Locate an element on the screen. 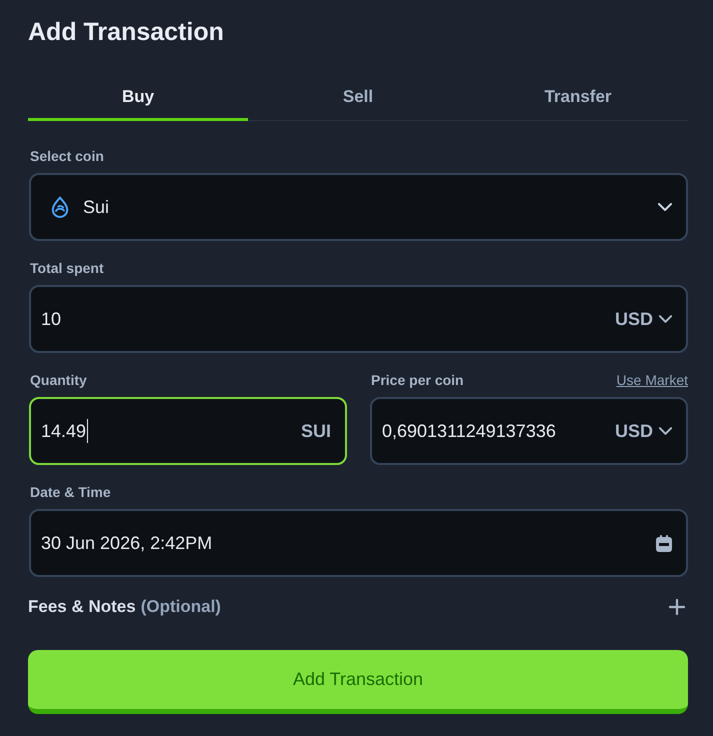  quantity-value: 14.49 is located at coordinates (63, 431).